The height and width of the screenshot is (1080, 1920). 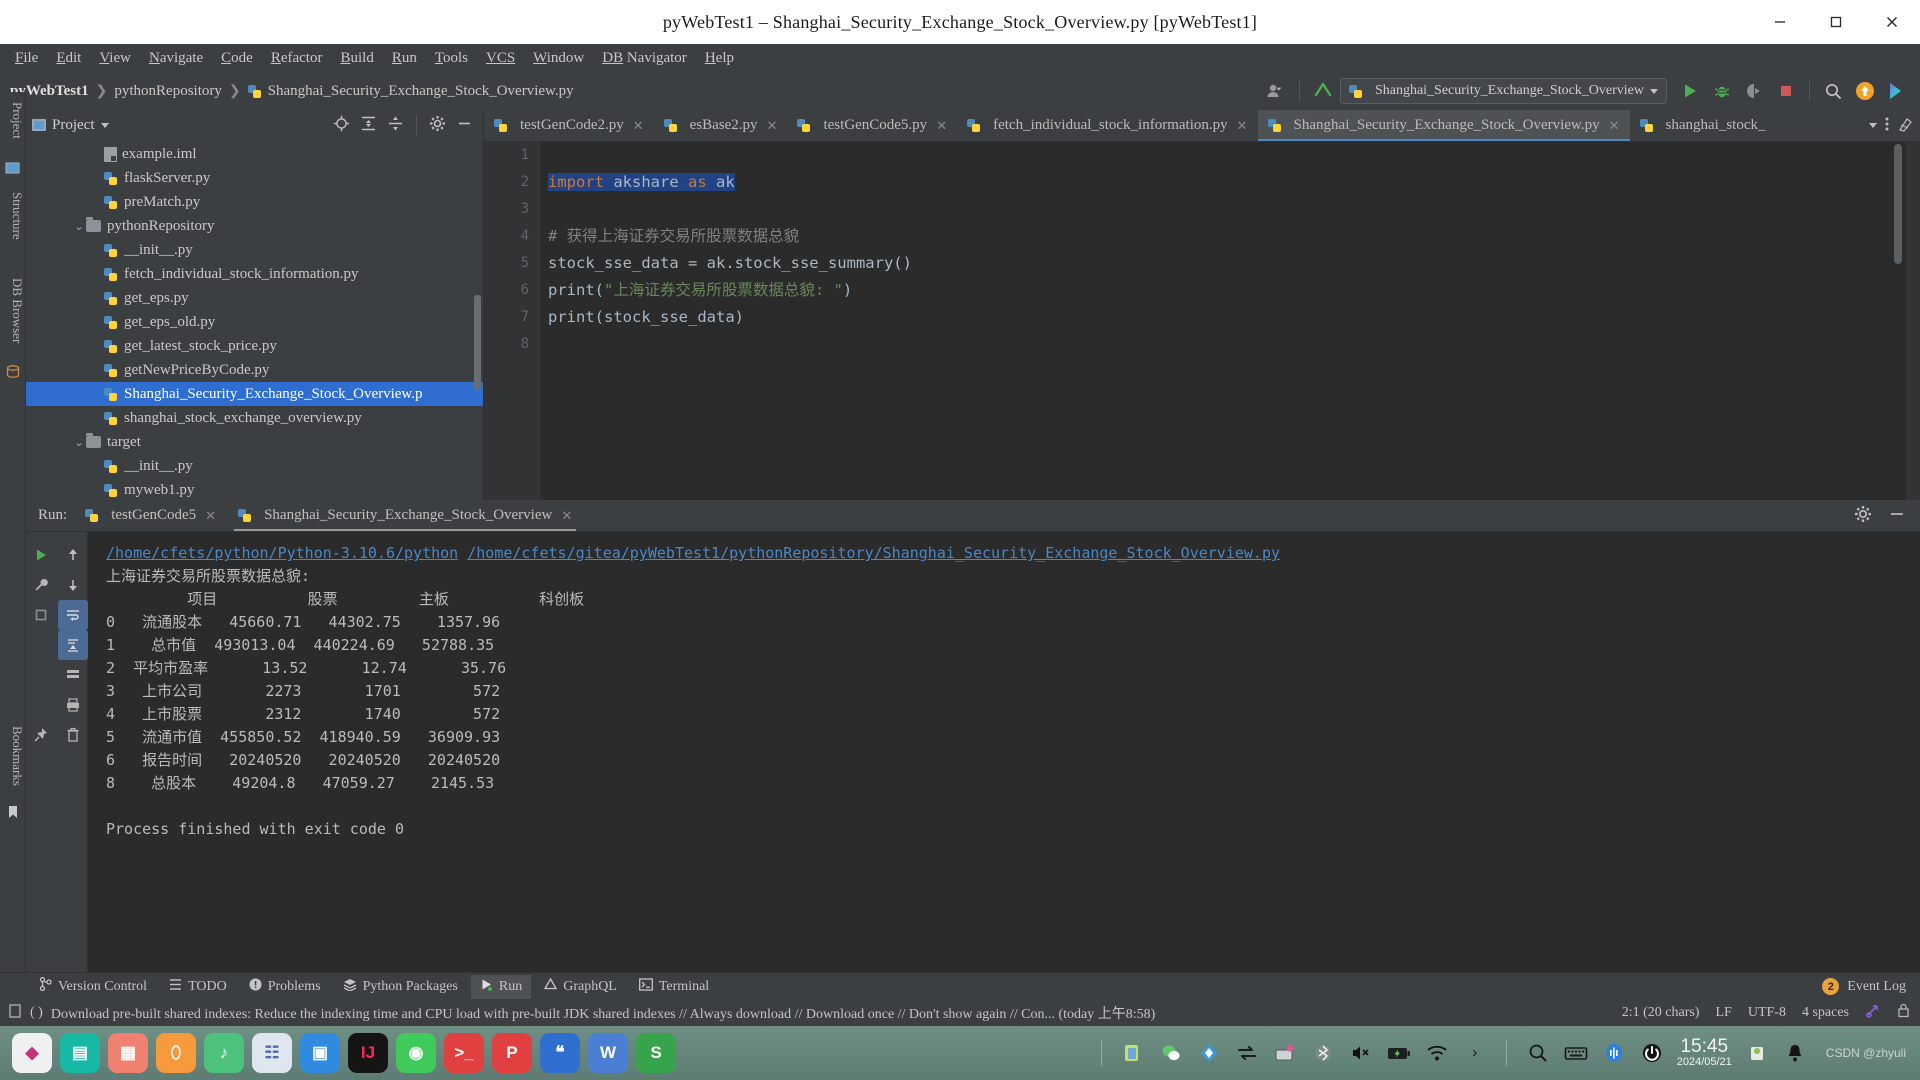 I want to click on line-separator: LF, so click(x=1723, y=1013).